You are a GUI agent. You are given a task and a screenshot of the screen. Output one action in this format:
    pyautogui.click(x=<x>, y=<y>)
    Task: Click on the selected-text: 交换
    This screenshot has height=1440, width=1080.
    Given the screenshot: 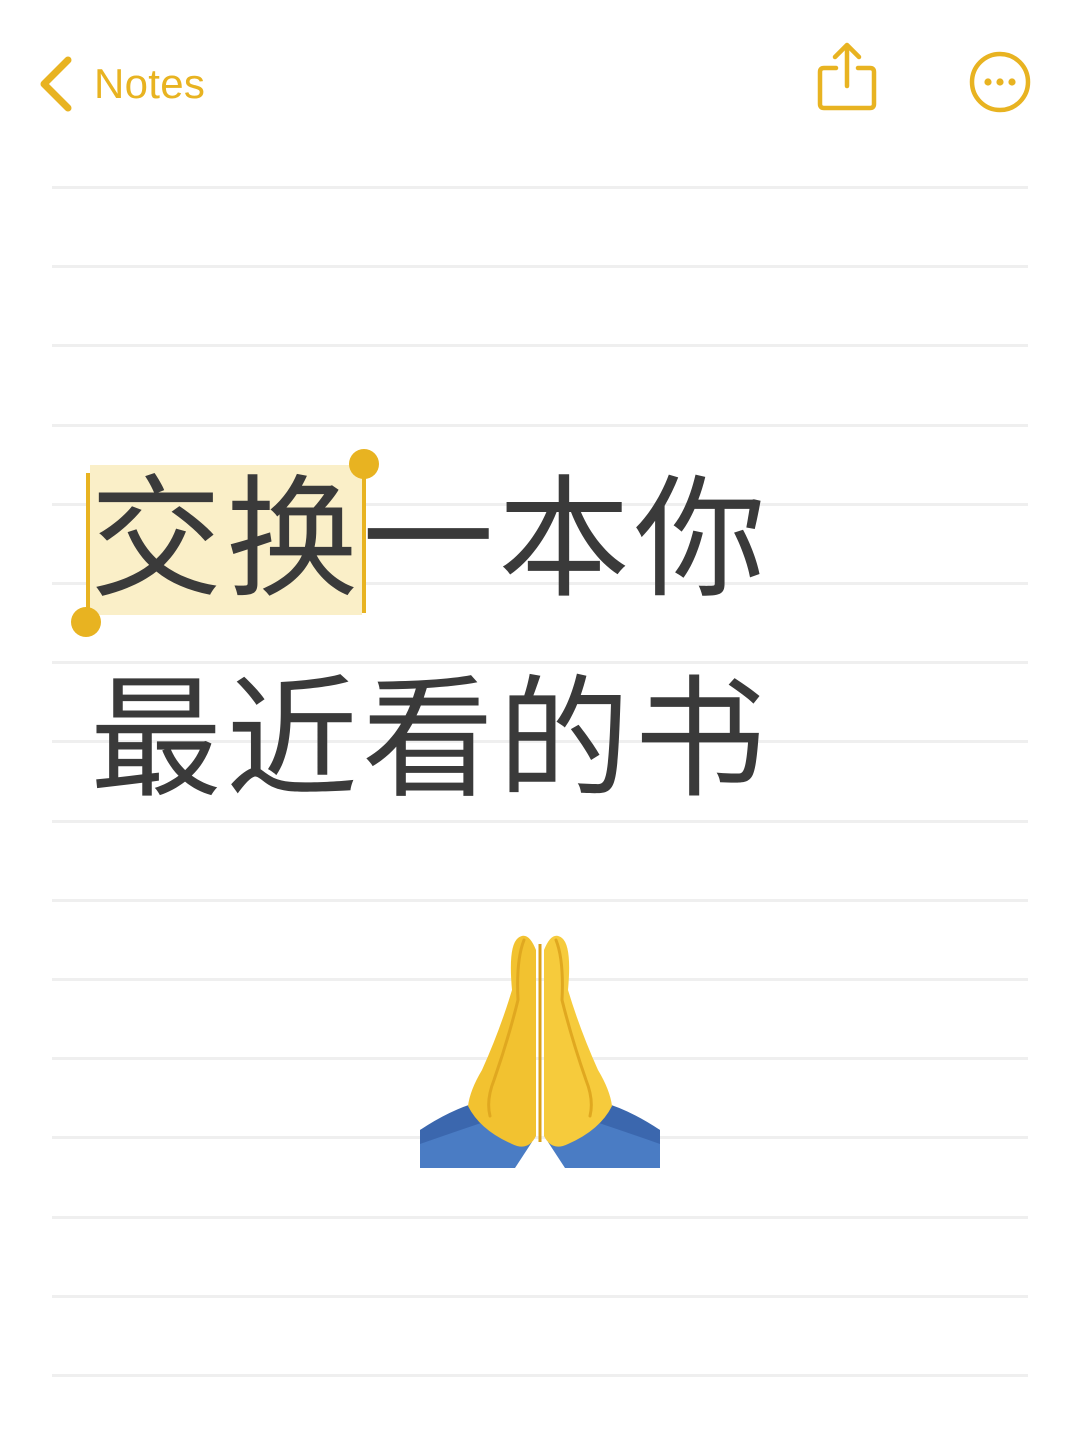 What is the action you would take?
    pyautogui.click(x=226, y=540)
    